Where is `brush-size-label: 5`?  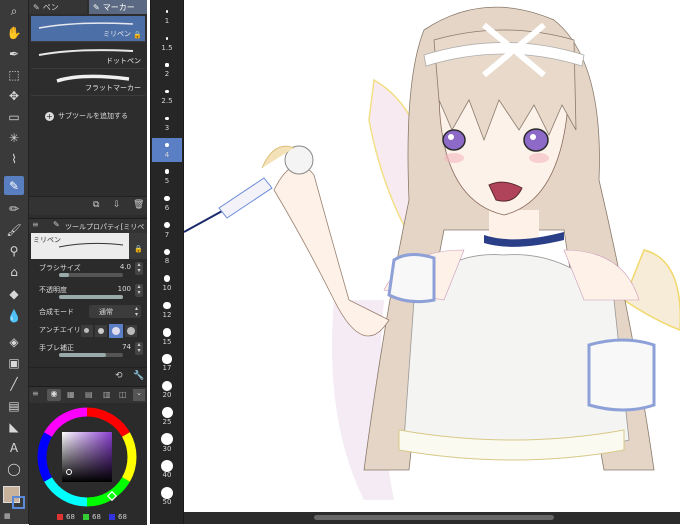 brush-size-label: 5 is located at coordinates (167, 181).